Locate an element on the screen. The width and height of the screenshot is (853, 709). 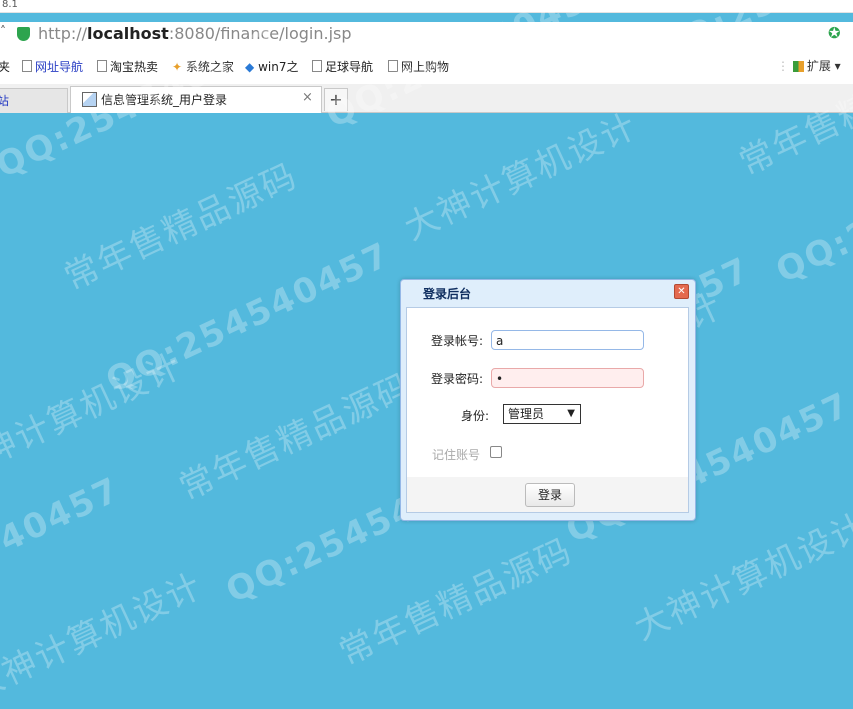
account-label: 登录帐号: is located at coordinates (457, 341).